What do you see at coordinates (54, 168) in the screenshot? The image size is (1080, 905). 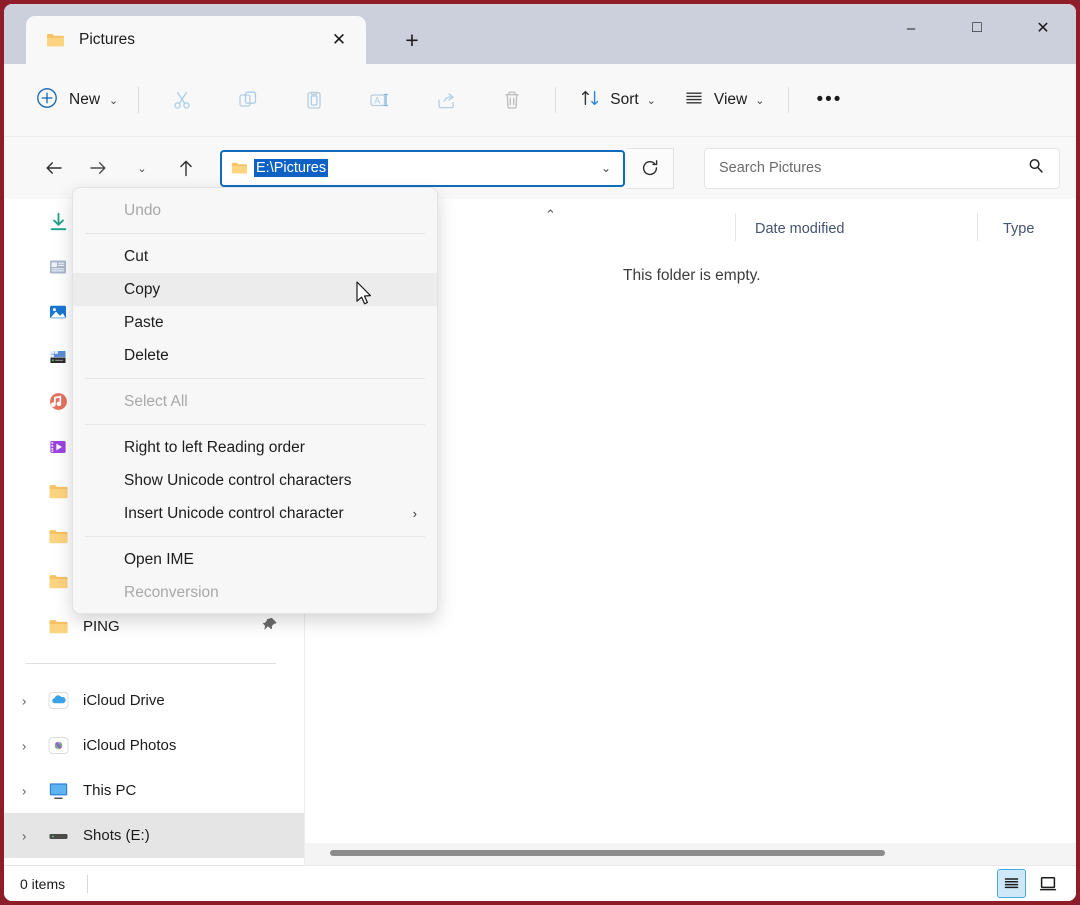 I see `back-button` at bounding box center [54, 168].